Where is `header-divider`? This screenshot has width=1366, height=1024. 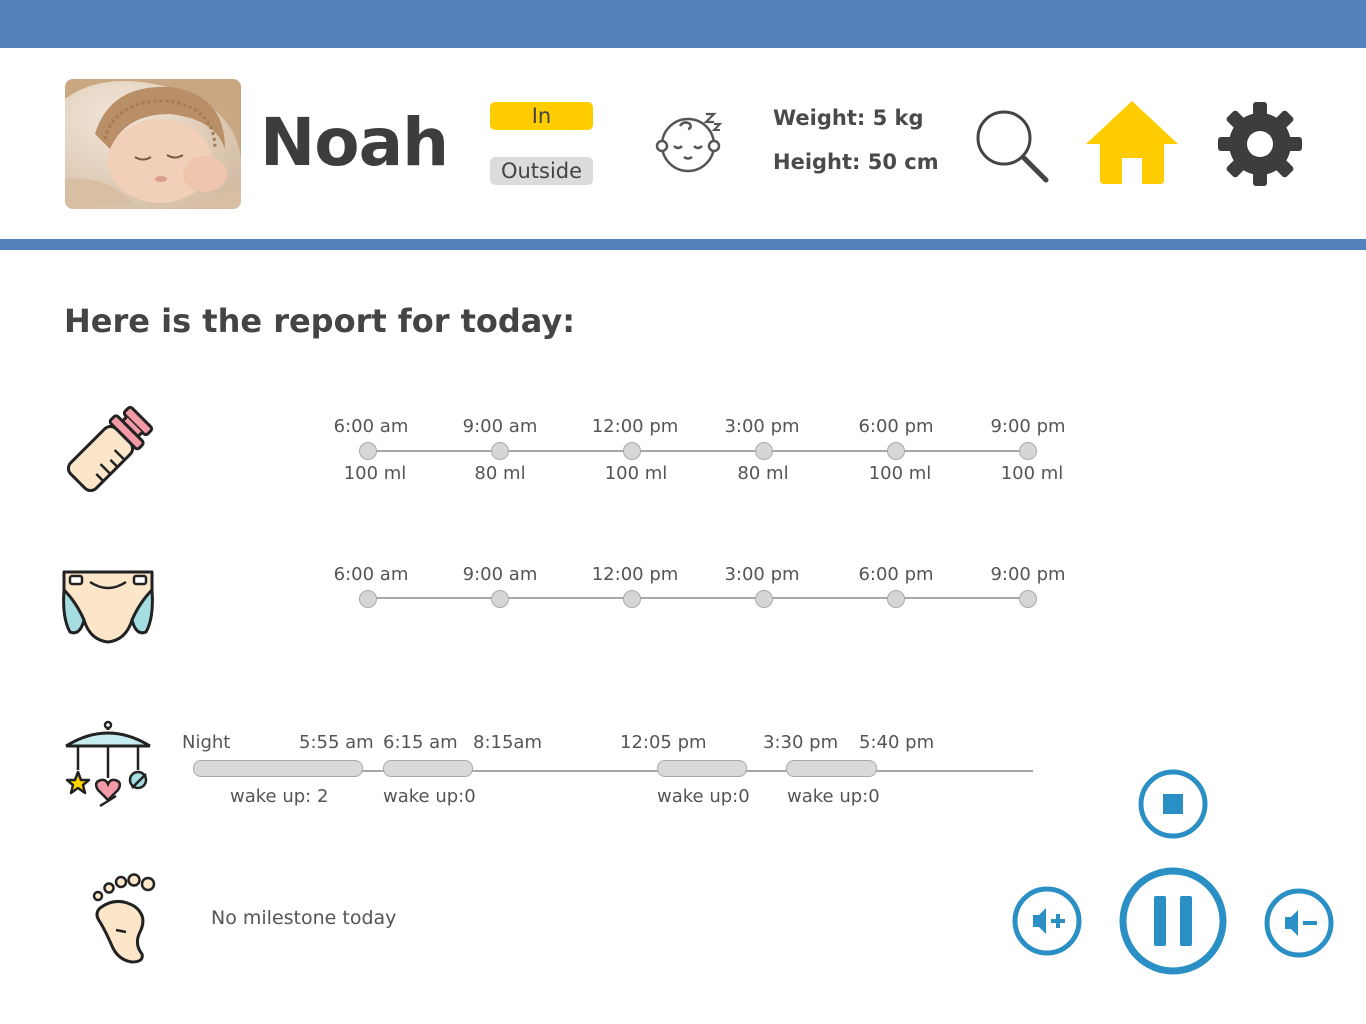 header-divider is located at coordinates (683, 244).